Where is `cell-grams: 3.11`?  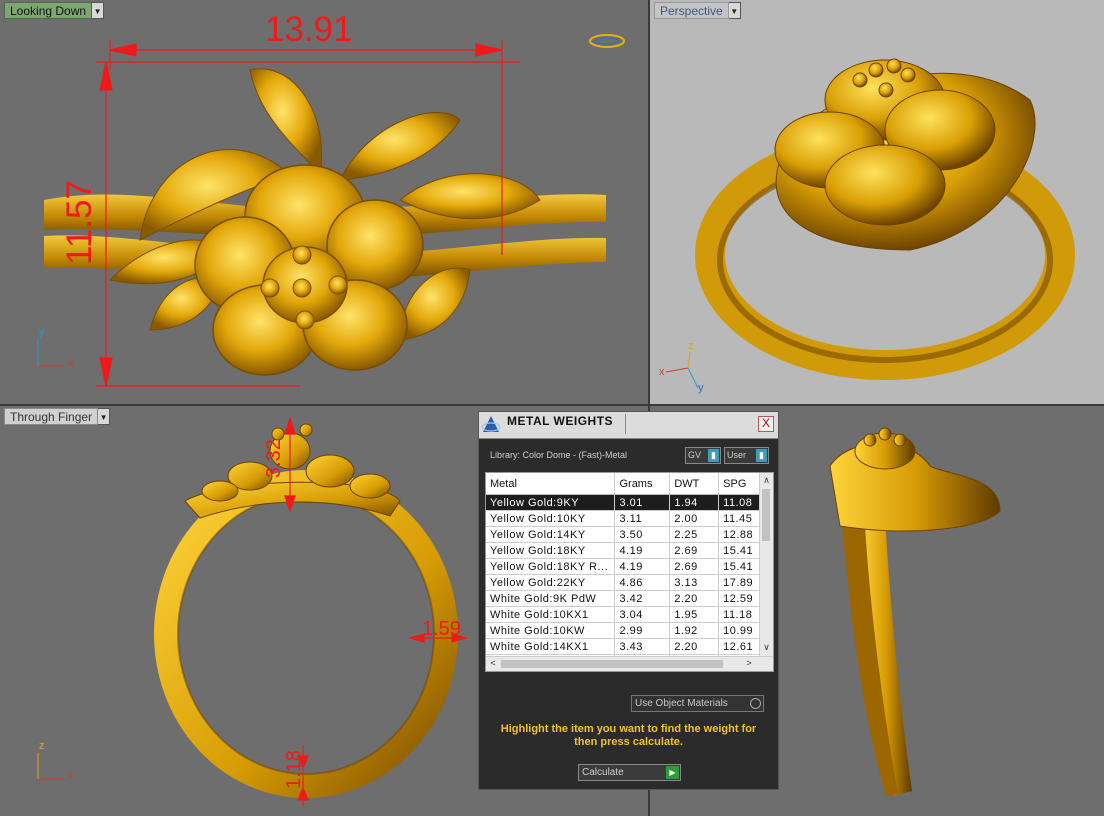 cell-grams: 3.11 is located at coordinates (642, 518).